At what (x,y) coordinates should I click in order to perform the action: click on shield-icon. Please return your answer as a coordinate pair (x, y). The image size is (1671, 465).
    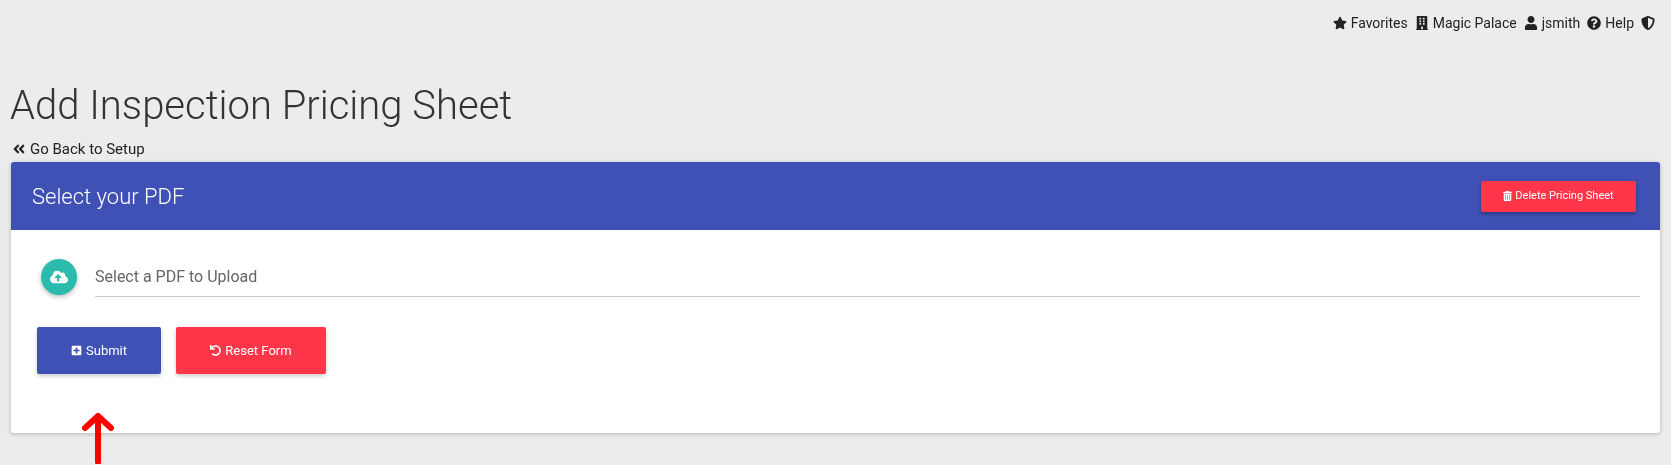
    Looking at the image, I should click on (1648, 23).